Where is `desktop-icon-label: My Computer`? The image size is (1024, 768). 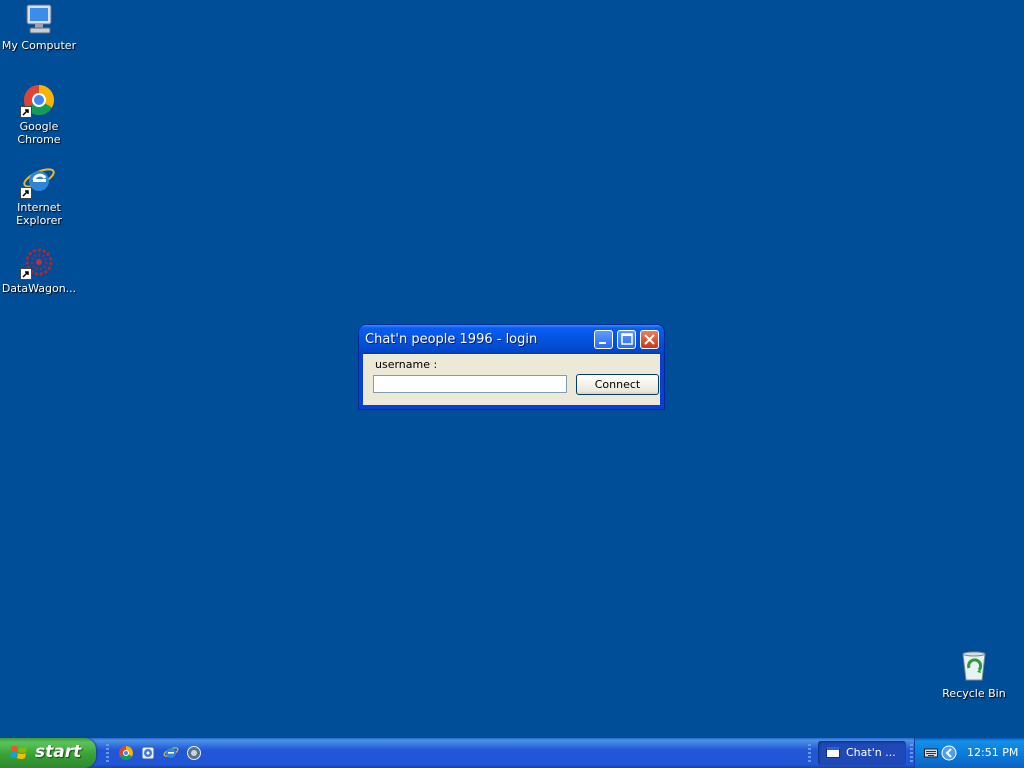
desktop-icon-label: My Computer is located at coordinates (39, 45).